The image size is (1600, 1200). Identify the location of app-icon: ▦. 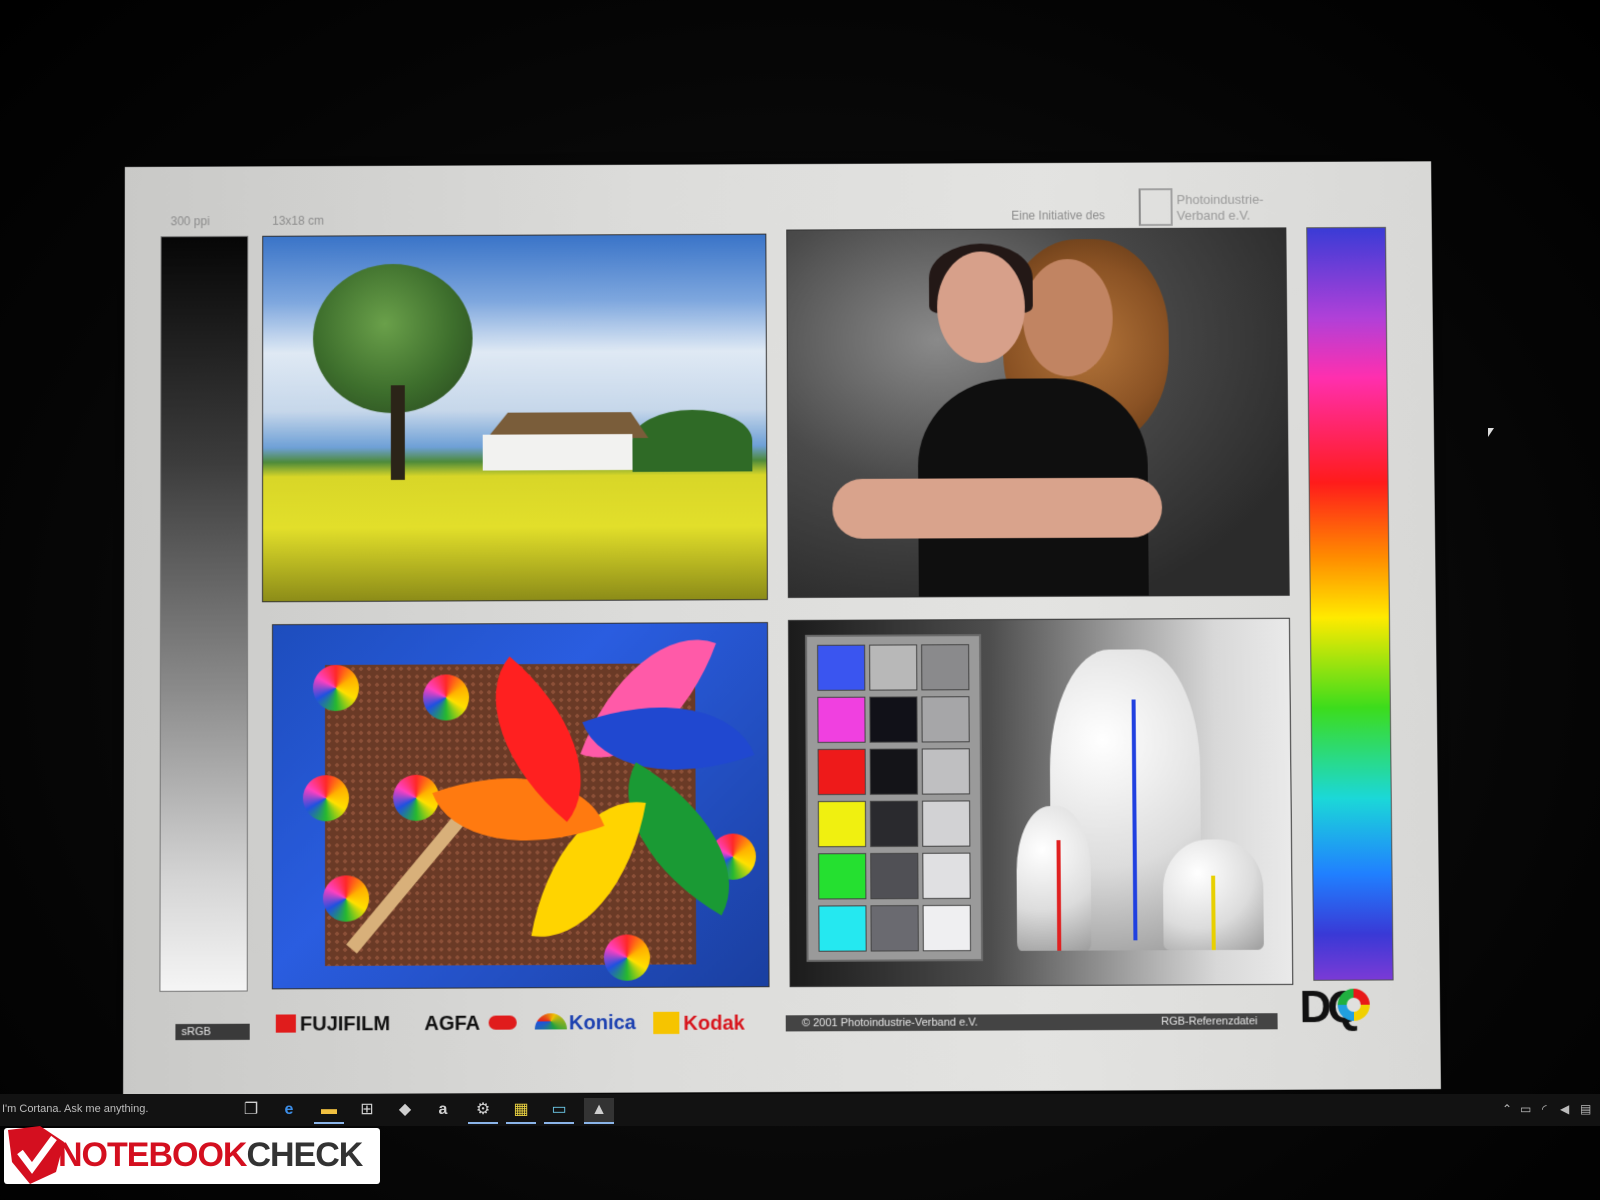
(521, 1111).